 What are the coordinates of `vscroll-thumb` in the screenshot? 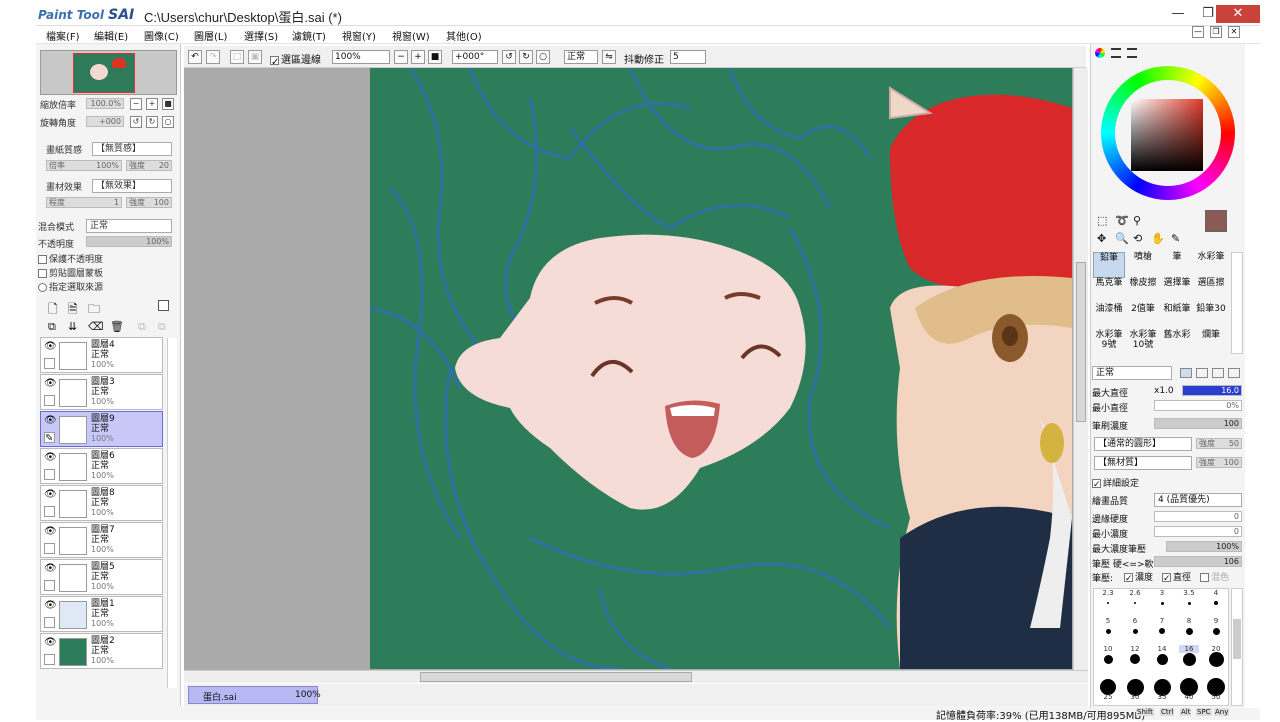 It's located at (1081, 342).